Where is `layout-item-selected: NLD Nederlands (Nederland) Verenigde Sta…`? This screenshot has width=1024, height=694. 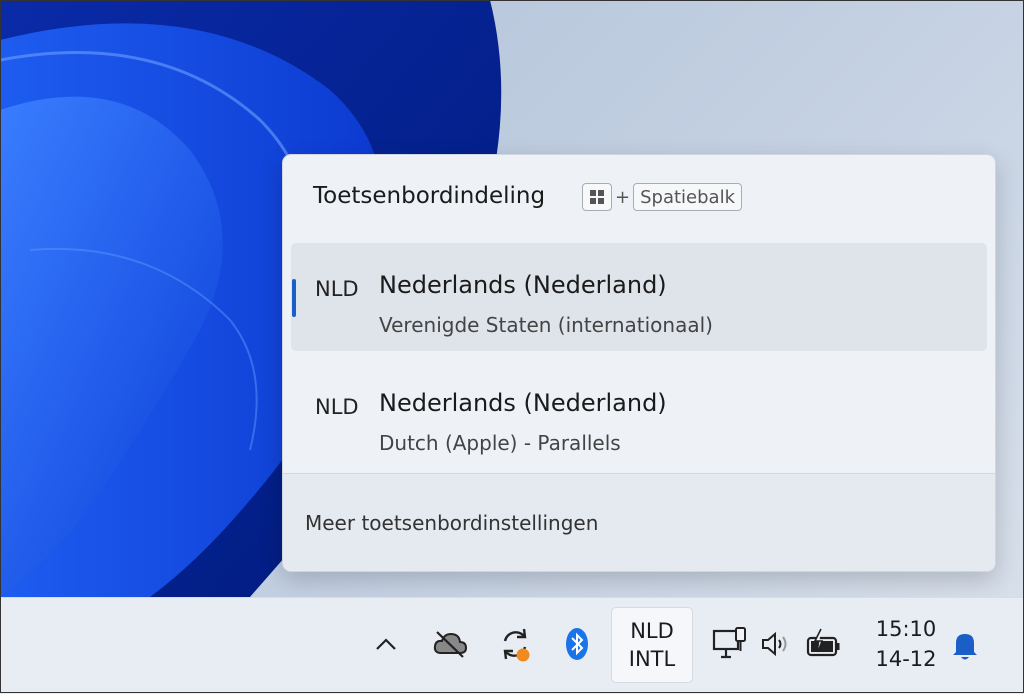
layout-item-selected: NLD Nederlands (Nederland) Verenigde Sta… is located at coordinates (639, 297).